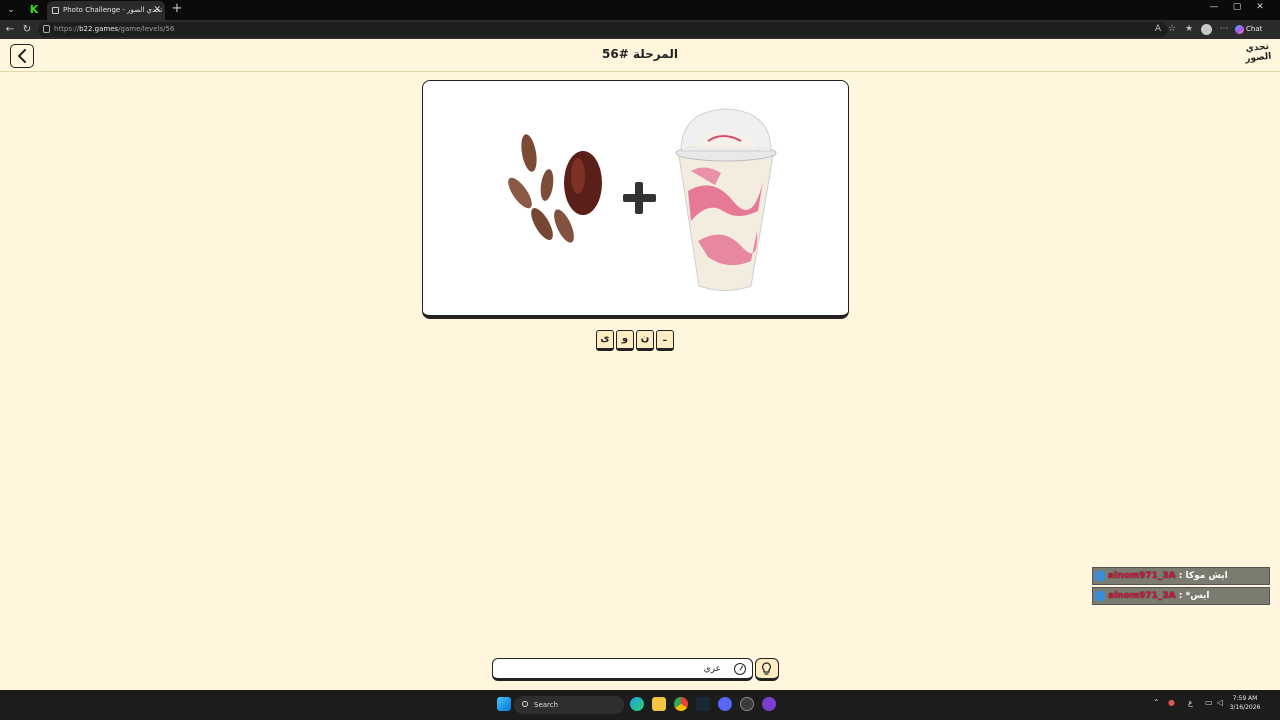 This screenshot has width=1280, height=720. I want to click on language-indicator: ع, so click(1190, 702).